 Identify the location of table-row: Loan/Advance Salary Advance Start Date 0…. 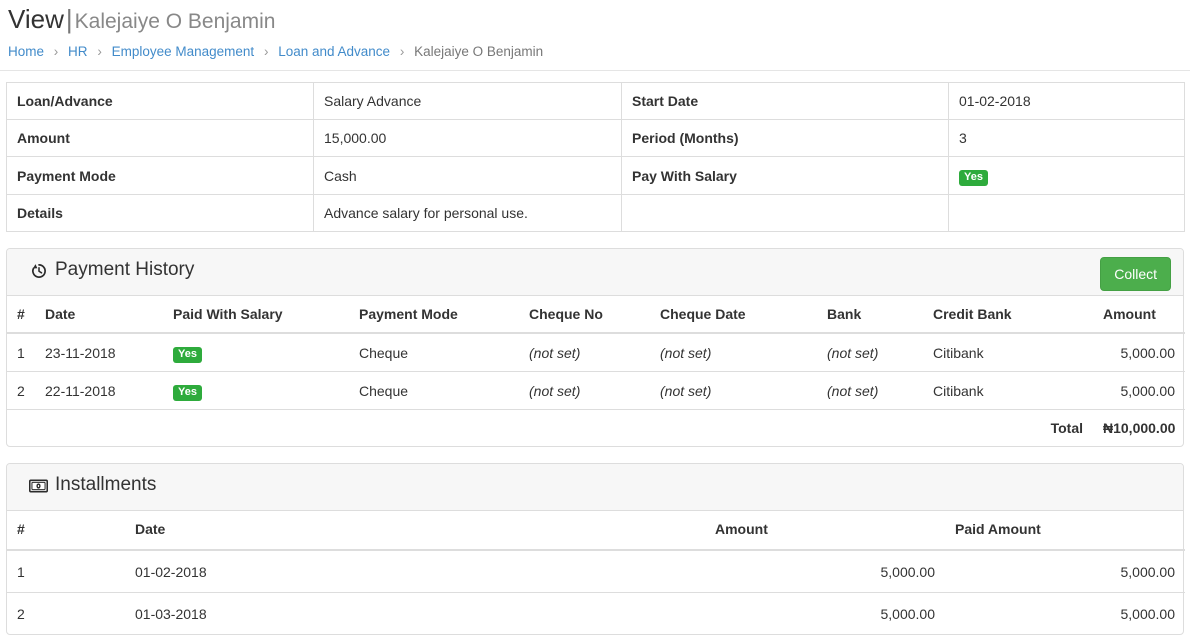
(595, 101).